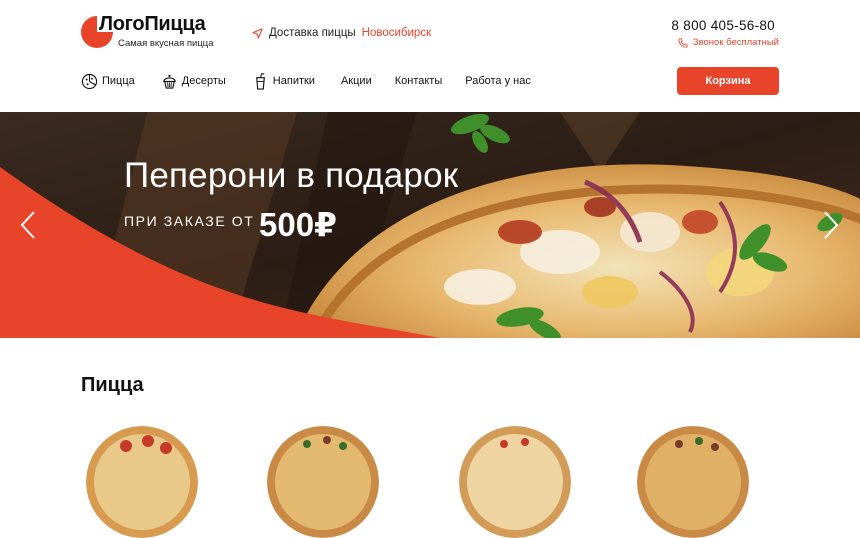 The image size is (860, 538). I want to click on delivery-info: Доставка пиццы Новосибирск, so click(341, 33).